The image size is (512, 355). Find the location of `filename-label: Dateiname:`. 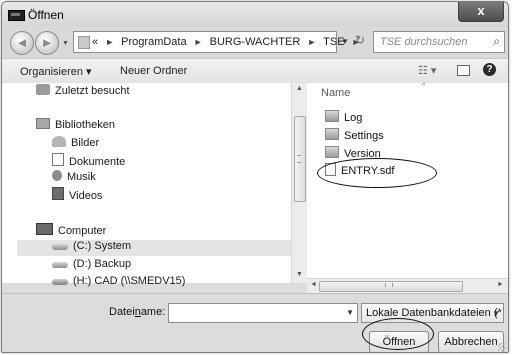

filename-label: Dateiname: is located at coordinates (137, 312).